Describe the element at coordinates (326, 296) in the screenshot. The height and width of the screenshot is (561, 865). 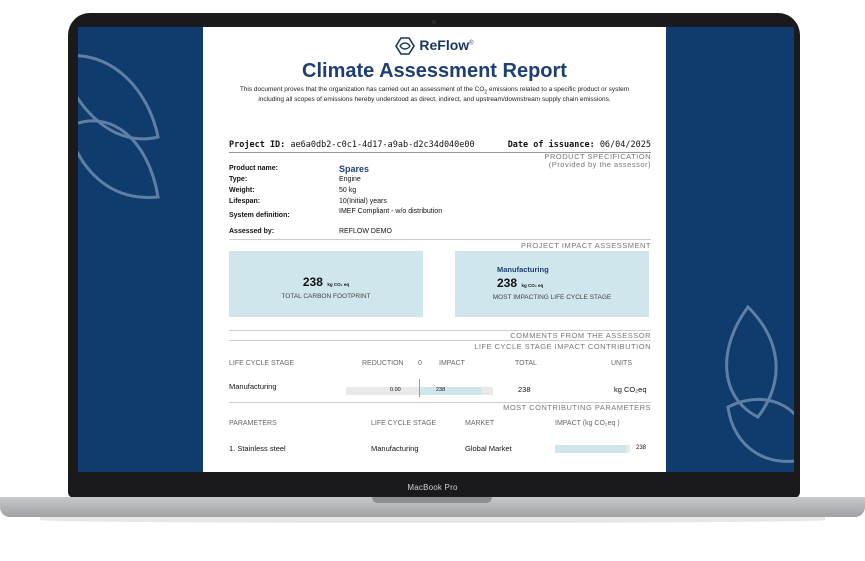
I see `total-caption: TOTAL CARBON FOOTPRINT` at that location.